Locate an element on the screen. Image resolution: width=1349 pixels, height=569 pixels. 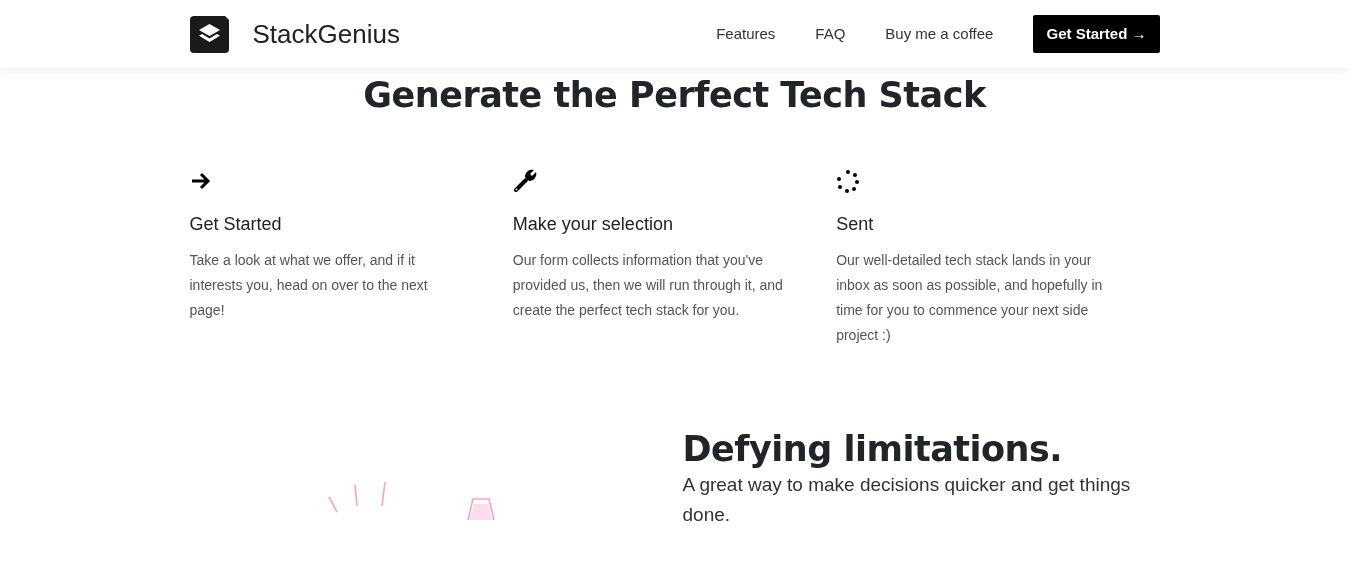
wrench-icon is located at coordinates (525, 181).